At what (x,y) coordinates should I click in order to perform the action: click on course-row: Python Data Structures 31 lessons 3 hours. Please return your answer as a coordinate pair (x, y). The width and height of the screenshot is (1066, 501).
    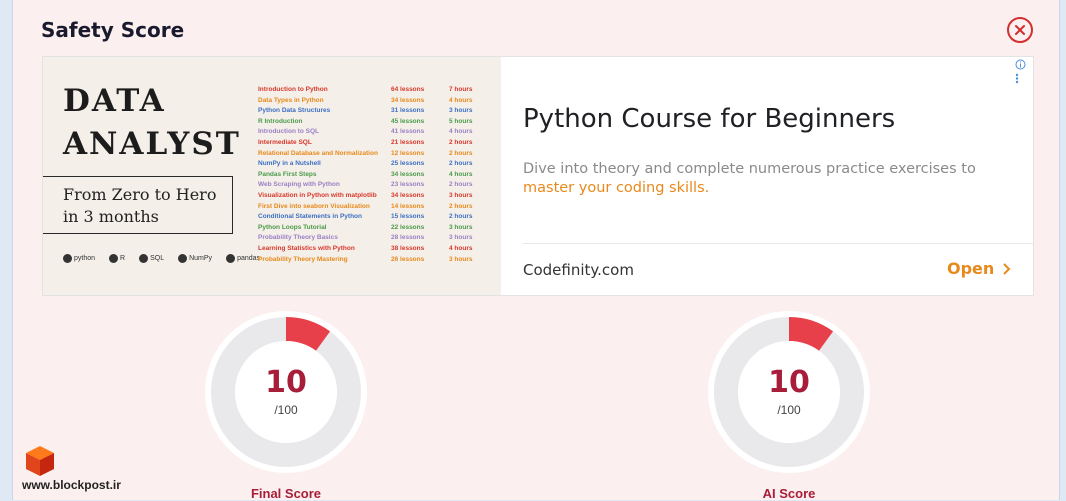
    Looking at the image, I should click on (370, 111).